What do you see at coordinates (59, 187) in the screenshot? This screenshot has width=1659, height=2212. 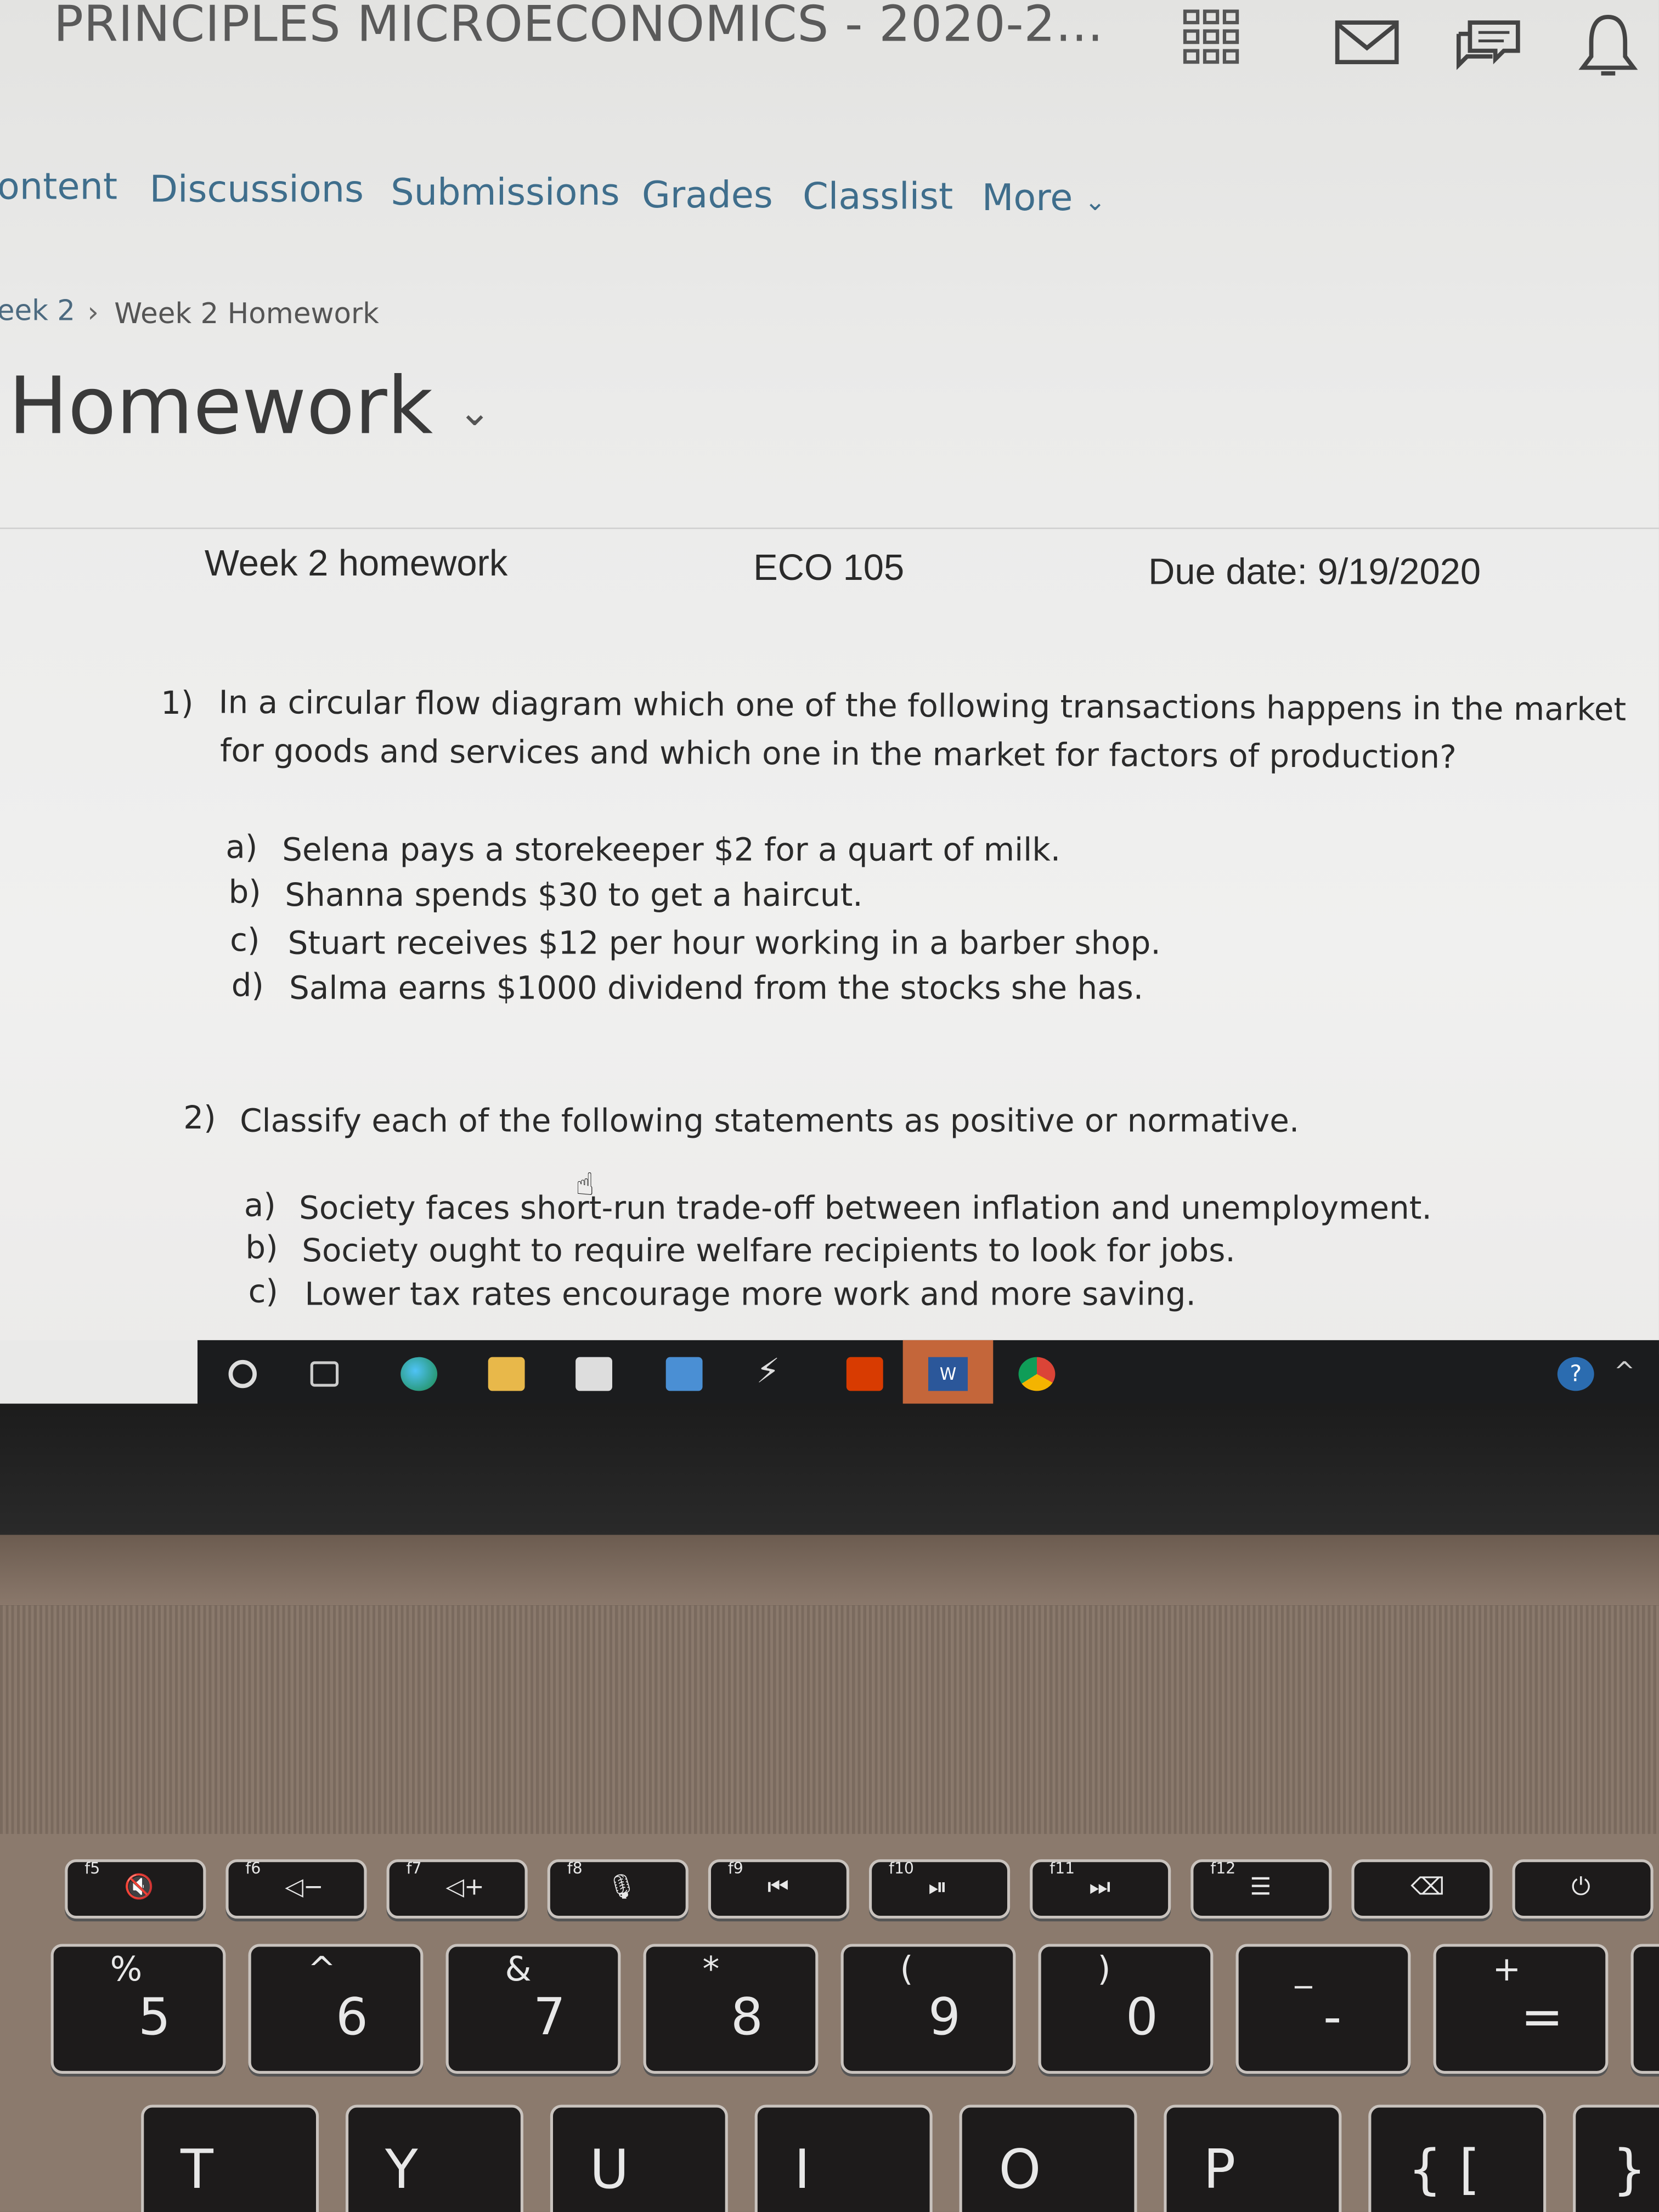 I see `nav-content: ontent` at bounding box center [59, 187].